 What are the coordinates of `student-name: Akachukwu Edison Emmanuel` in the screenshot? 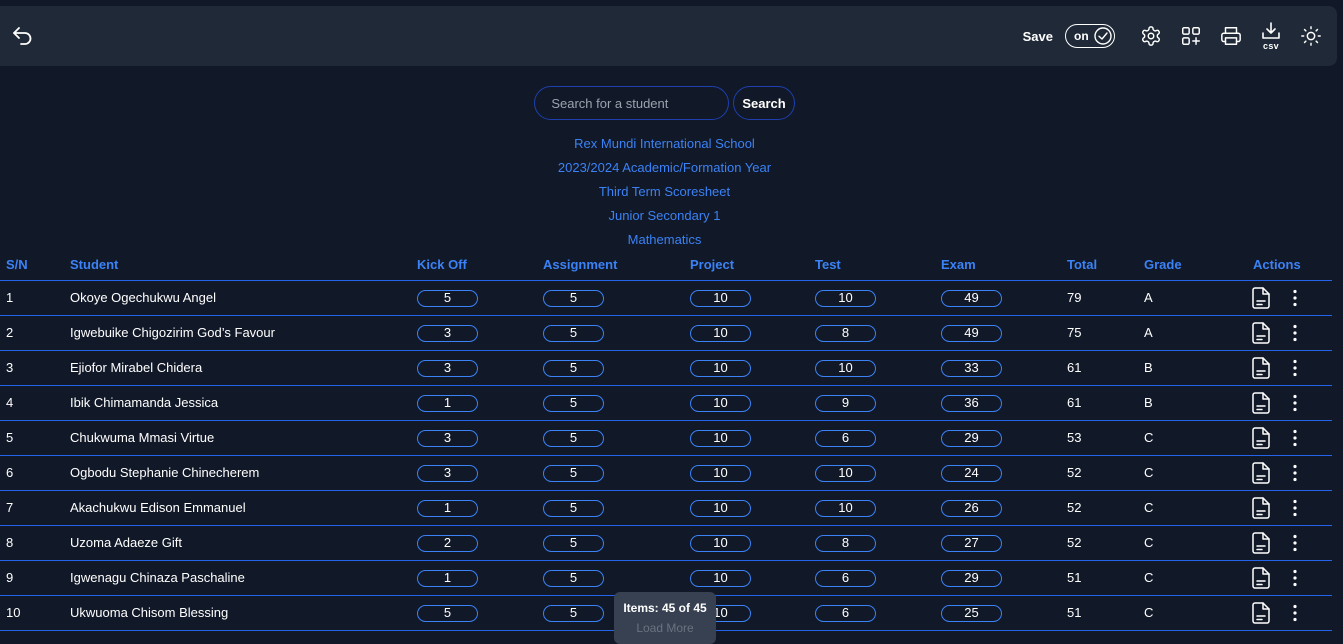 It's located at (158, 507).